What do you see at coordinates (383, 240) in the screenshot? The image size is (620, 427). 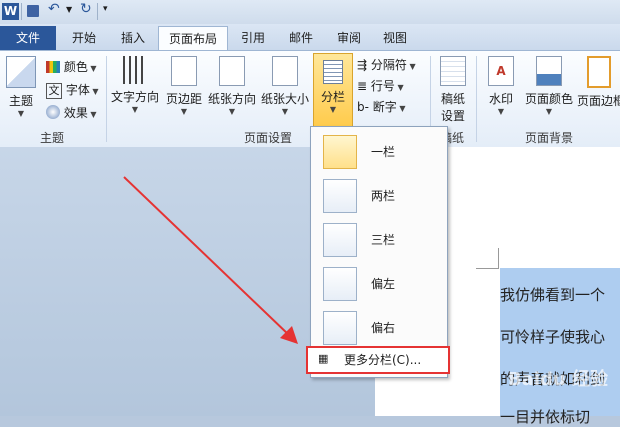 I see `menu-item-label: 三栏` at bounding box center [383, 240].